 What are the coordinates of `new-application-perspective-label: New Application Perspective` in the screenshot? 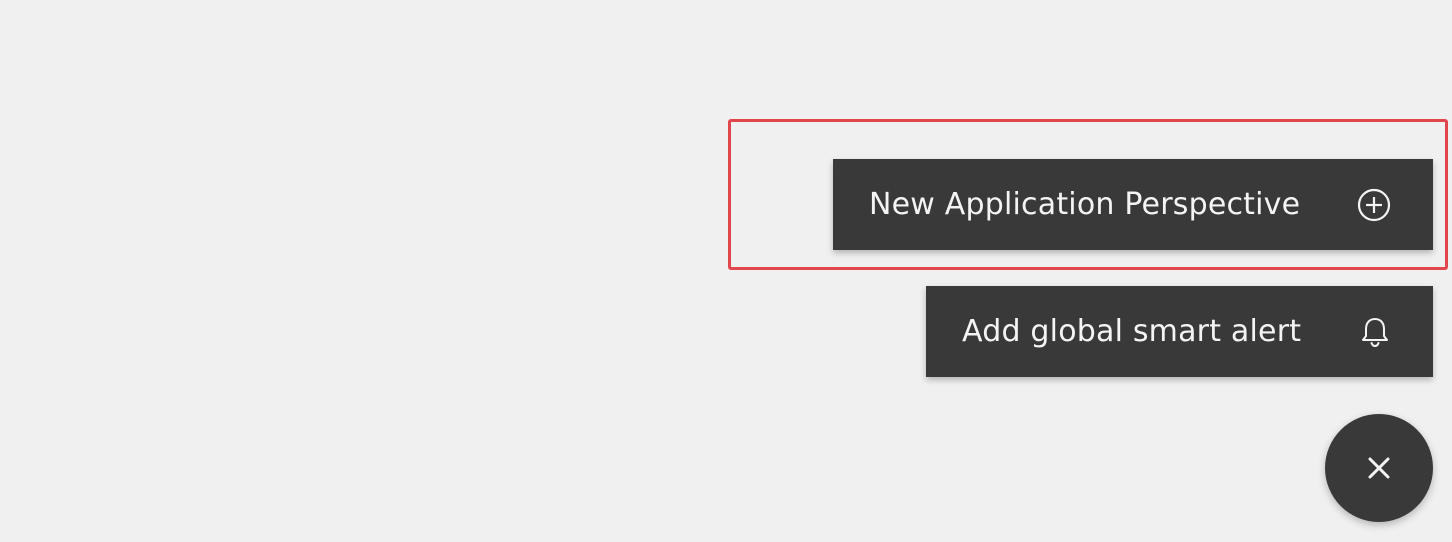 It's located at (1085, 204).